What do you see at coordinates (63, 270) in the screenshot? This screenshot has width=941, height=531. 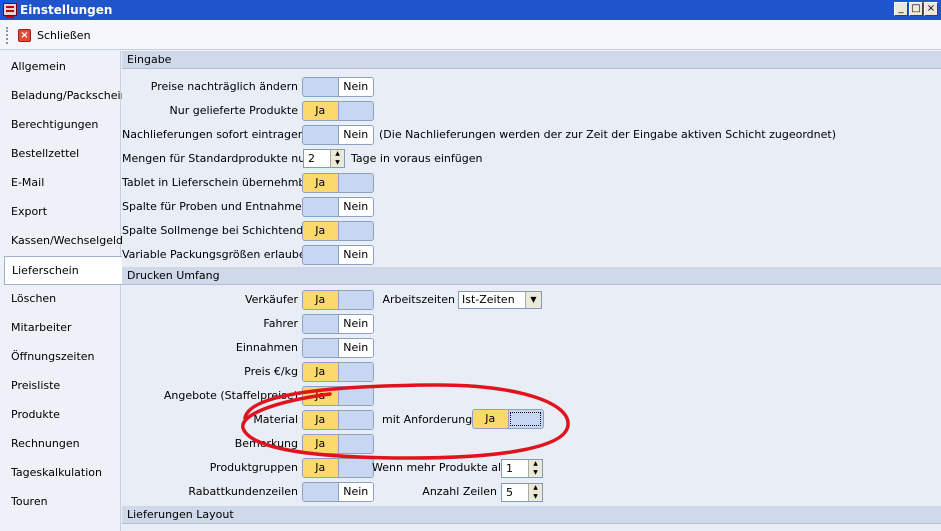 I see `sidebar-item-lieferschein: Lieferschein` at bounding box center [63, 270].